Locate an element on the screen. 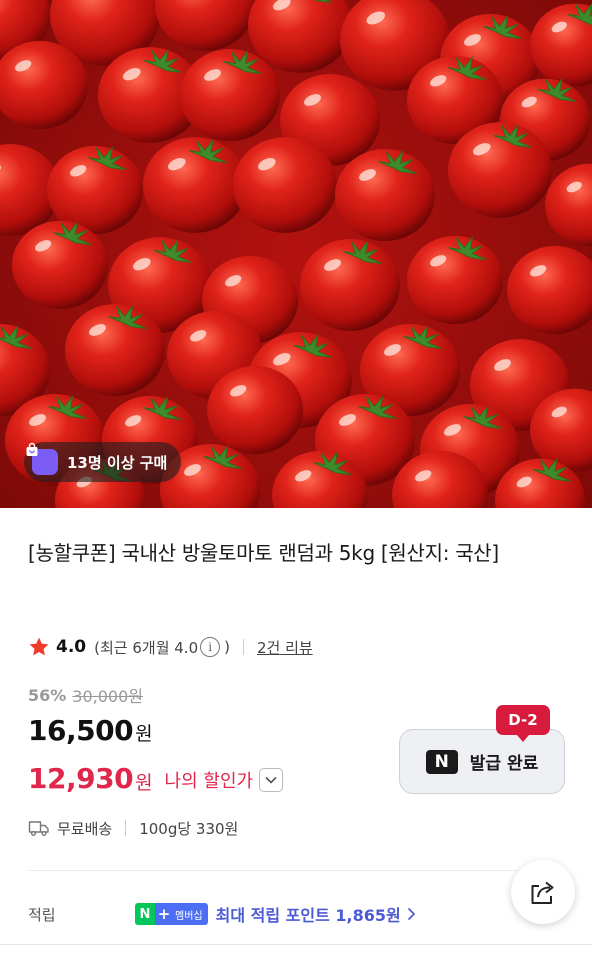 The height and width of the screenshot is (960, 592). unit-price: 100g당 330원 is located at coordinates (189, 828).